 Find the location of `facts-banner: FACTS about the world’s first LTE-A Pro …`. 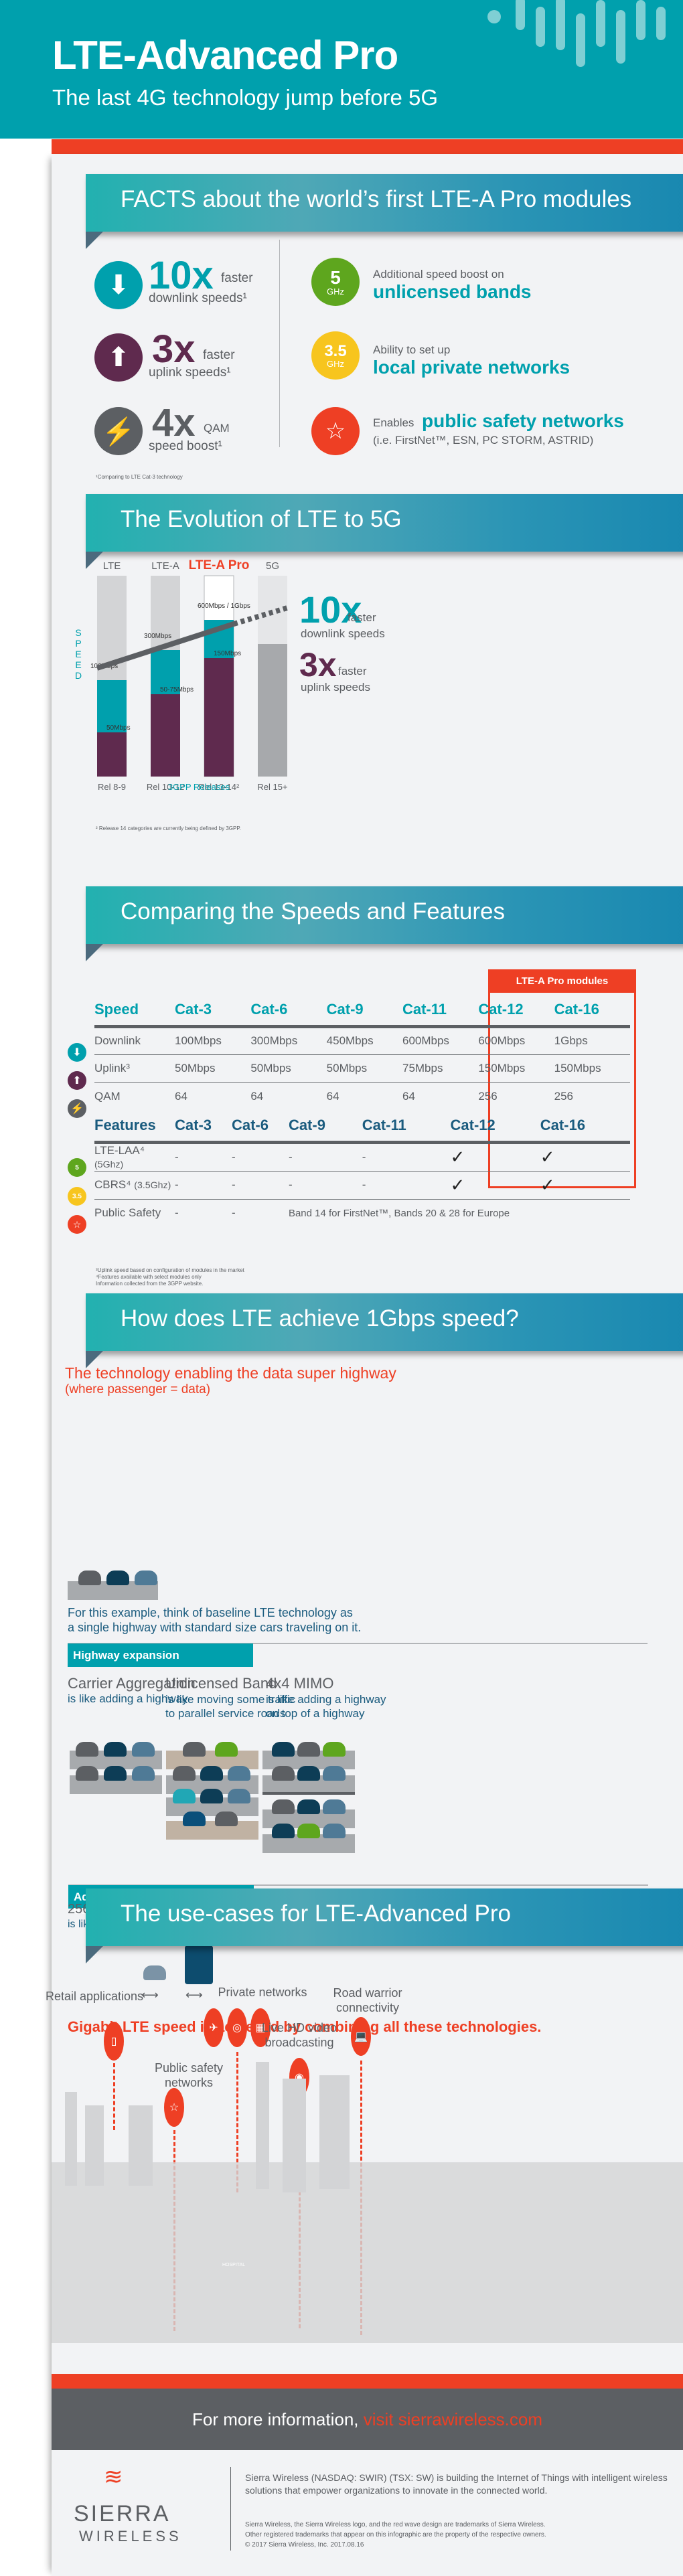

facts-banner: FACTS about the world’s first LTE-A Pro … is located at coordinates (384, 212).